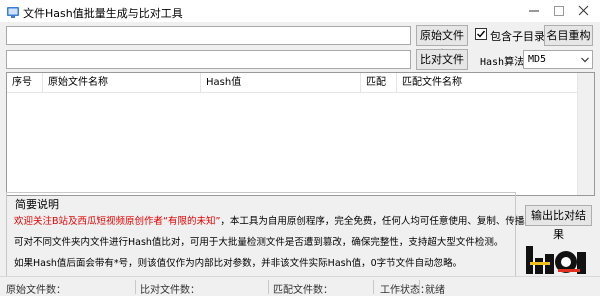 This screenshot has height=296, width=600. I want to click on hash-algo-value: MD5, so click(537, 59).